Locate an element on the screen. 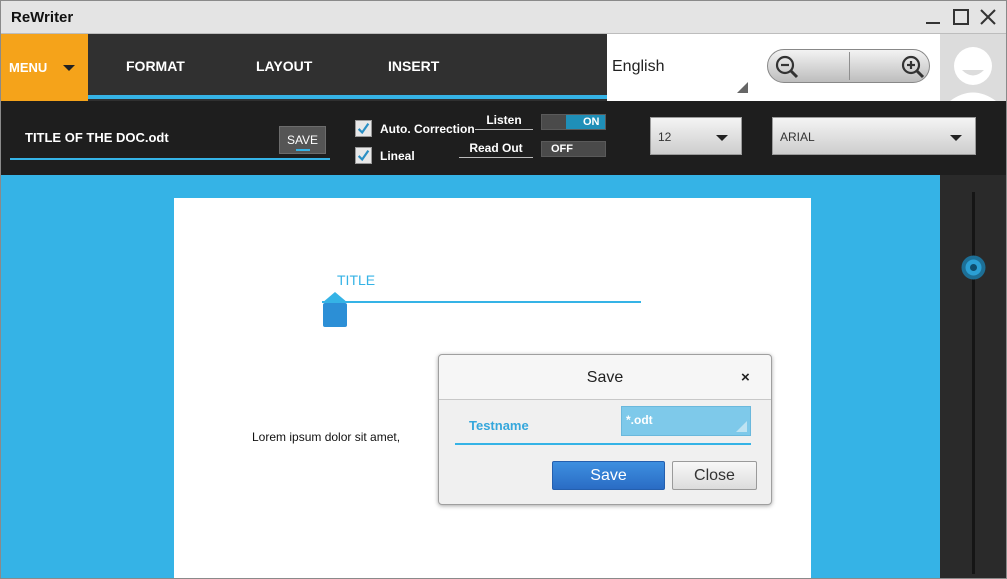 This screenshot has width=1007, height=579. zoom-control is located at coordinates (848, 66).